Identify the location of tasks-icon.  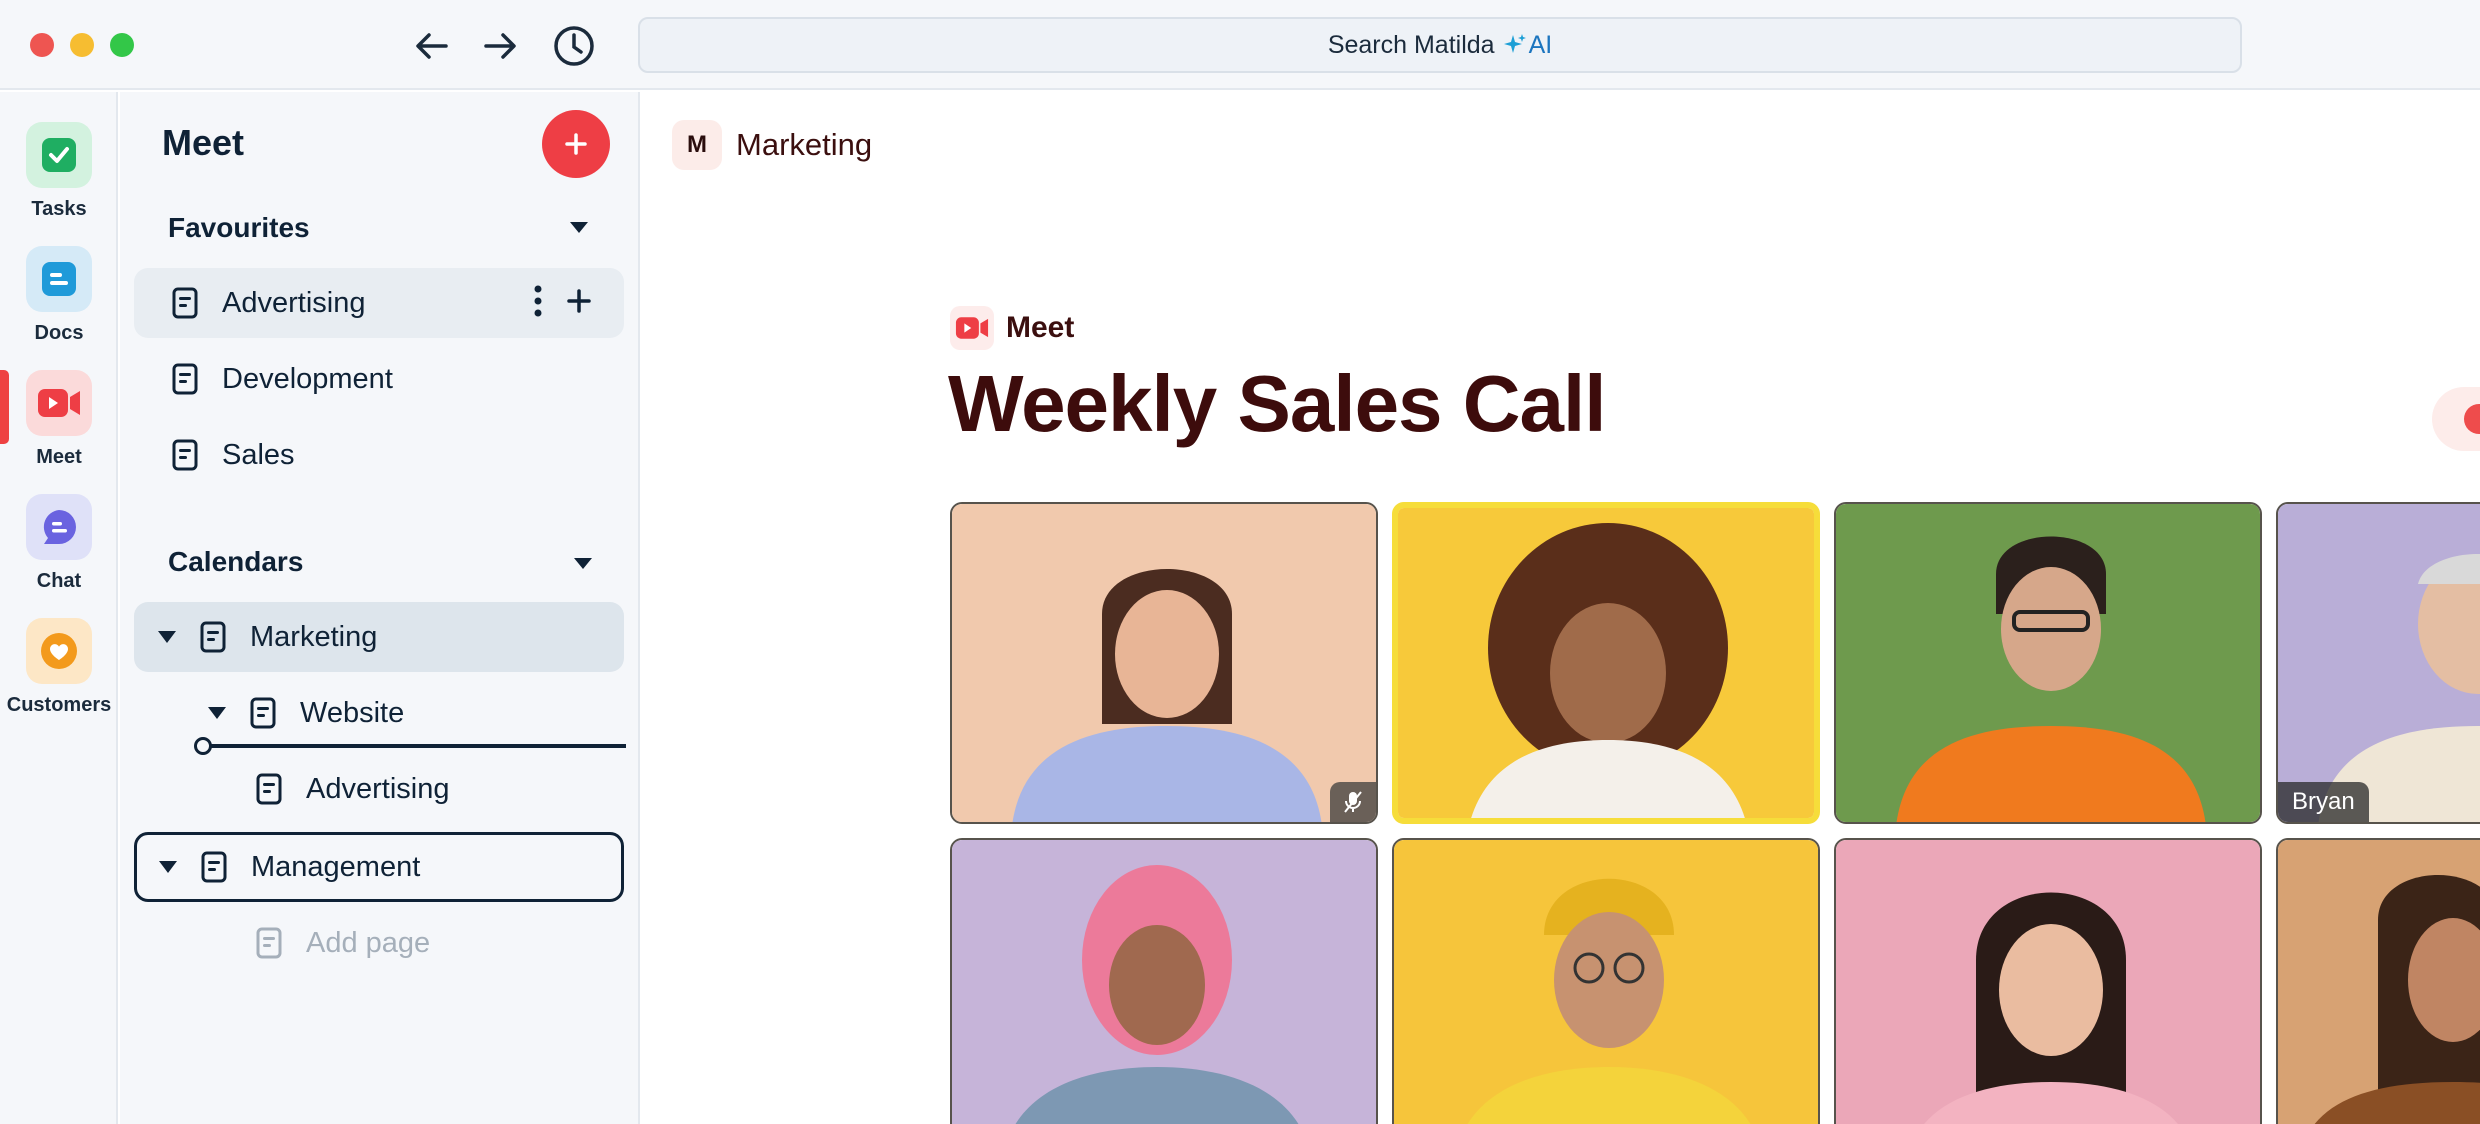
(59, 155).